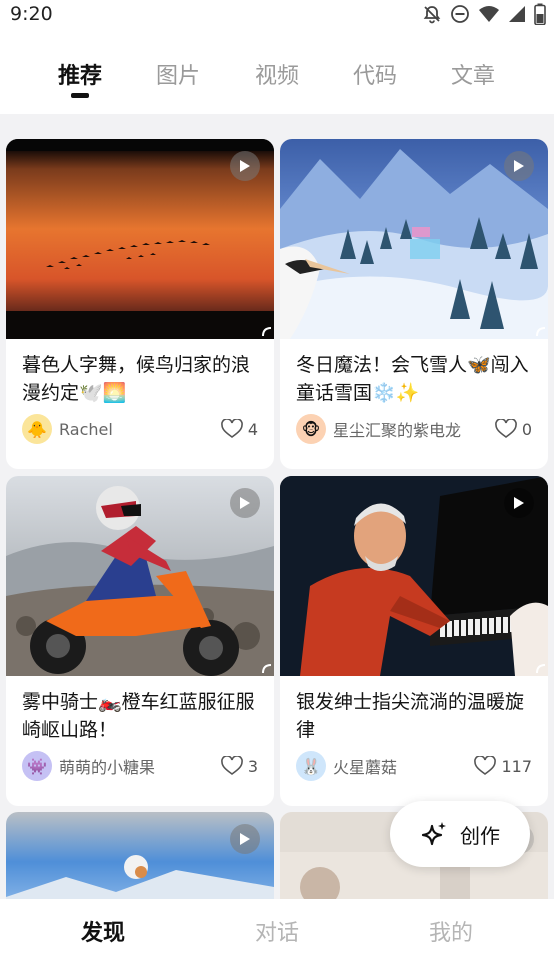 The width and height of the screenshot is (554, 979). I want to click on nav-discover: 发现, so click(103, 931).